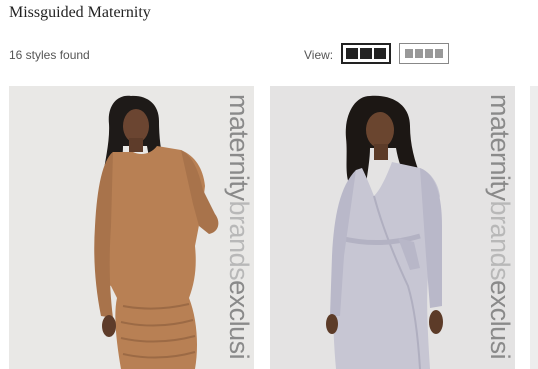 The width and height of the screenshot is (538, 369). Describe the element at coordinates (80, 12) in the screenshot. I see `page-title: Missguided Maternity` at that location.